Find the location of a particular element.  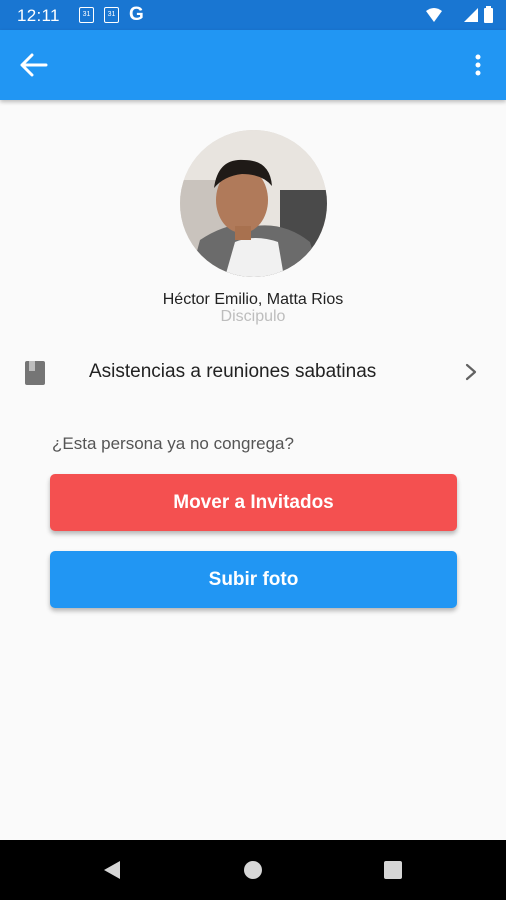

move-to-invited-button: Mover a Invitados is located at coordinates (253, 502).